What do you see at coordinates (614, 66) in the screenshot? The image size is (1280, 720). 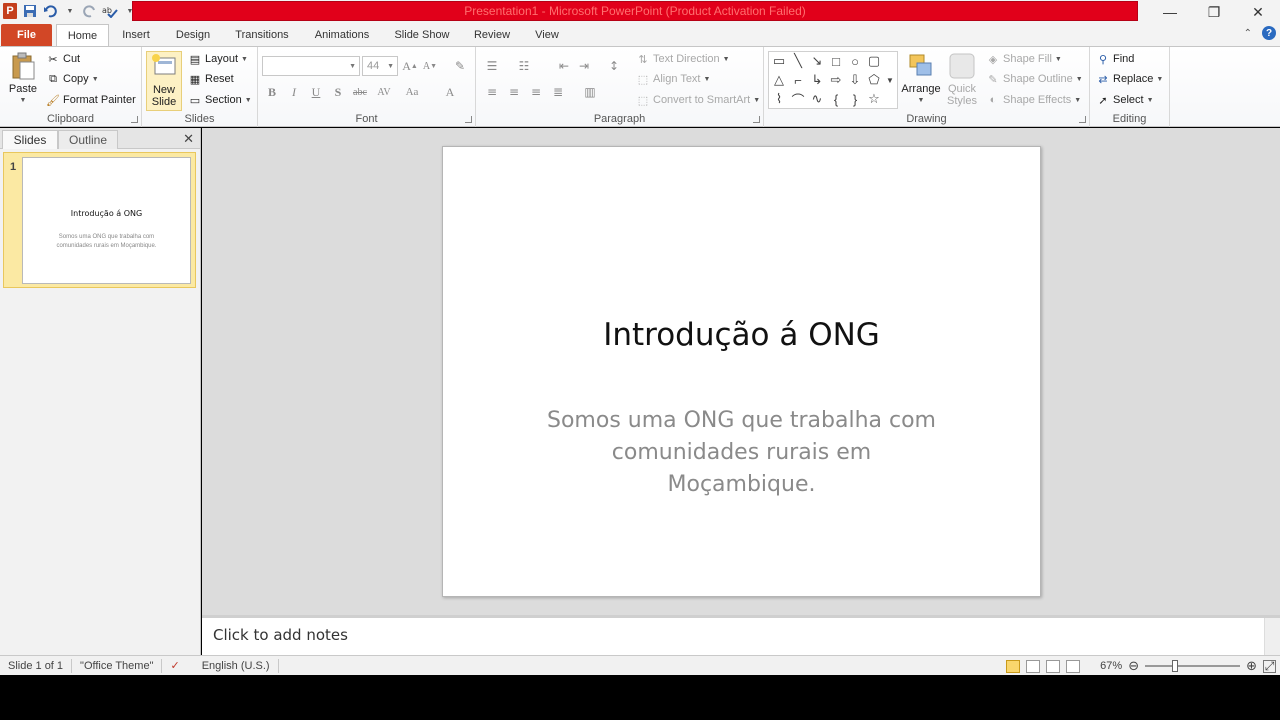 I see `line-spacing-button: ↕` at bounding box center [614, 66].